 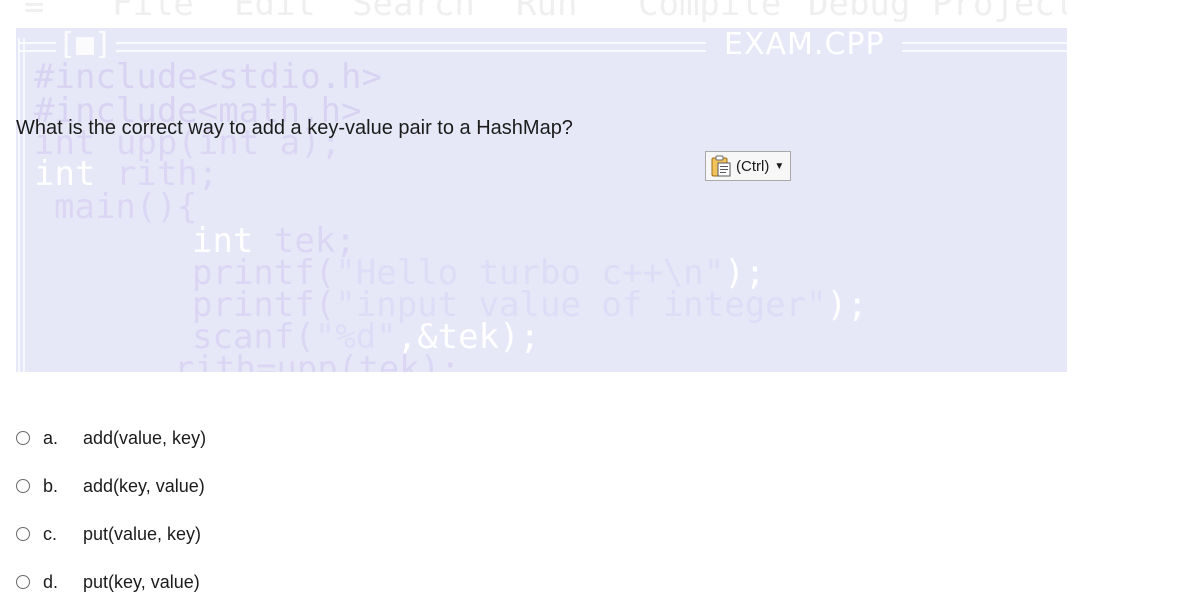 What do you see at coordinates (145, 437) in the screenshot?
I see `option-text: add(value, key)` at bounding box center [145, 437].